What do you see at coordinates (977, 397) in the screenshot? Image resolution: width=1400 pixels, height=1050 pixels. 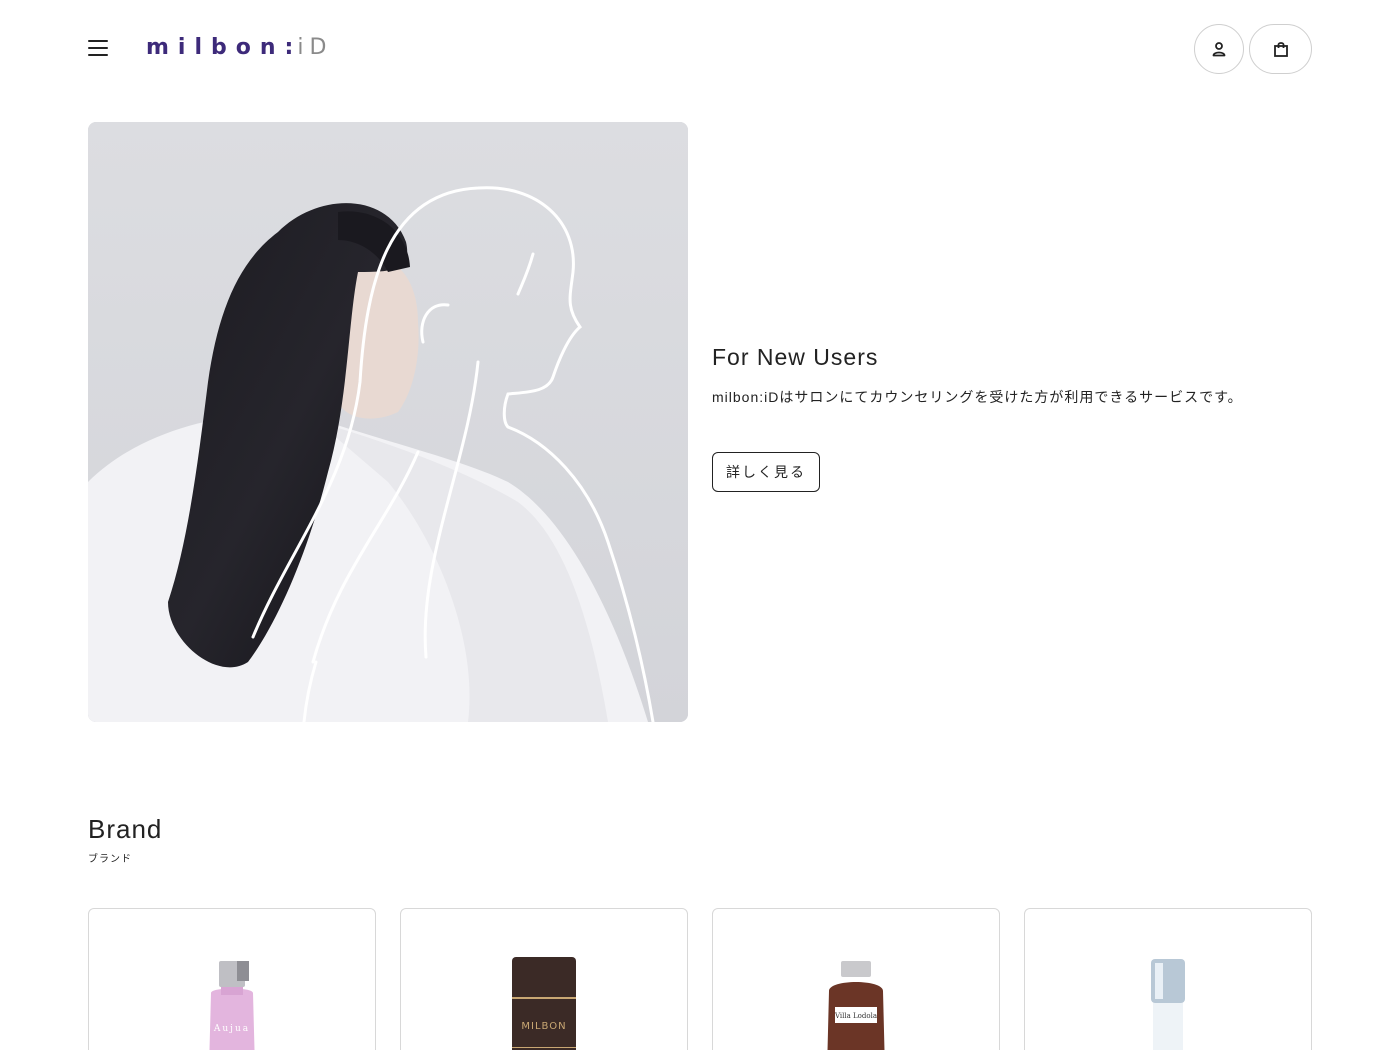 I see `hero-description: milbon:iDはサロンにてカウンセリングを受けた方が利用できるサービスです。` at bounding box center [977, 397].